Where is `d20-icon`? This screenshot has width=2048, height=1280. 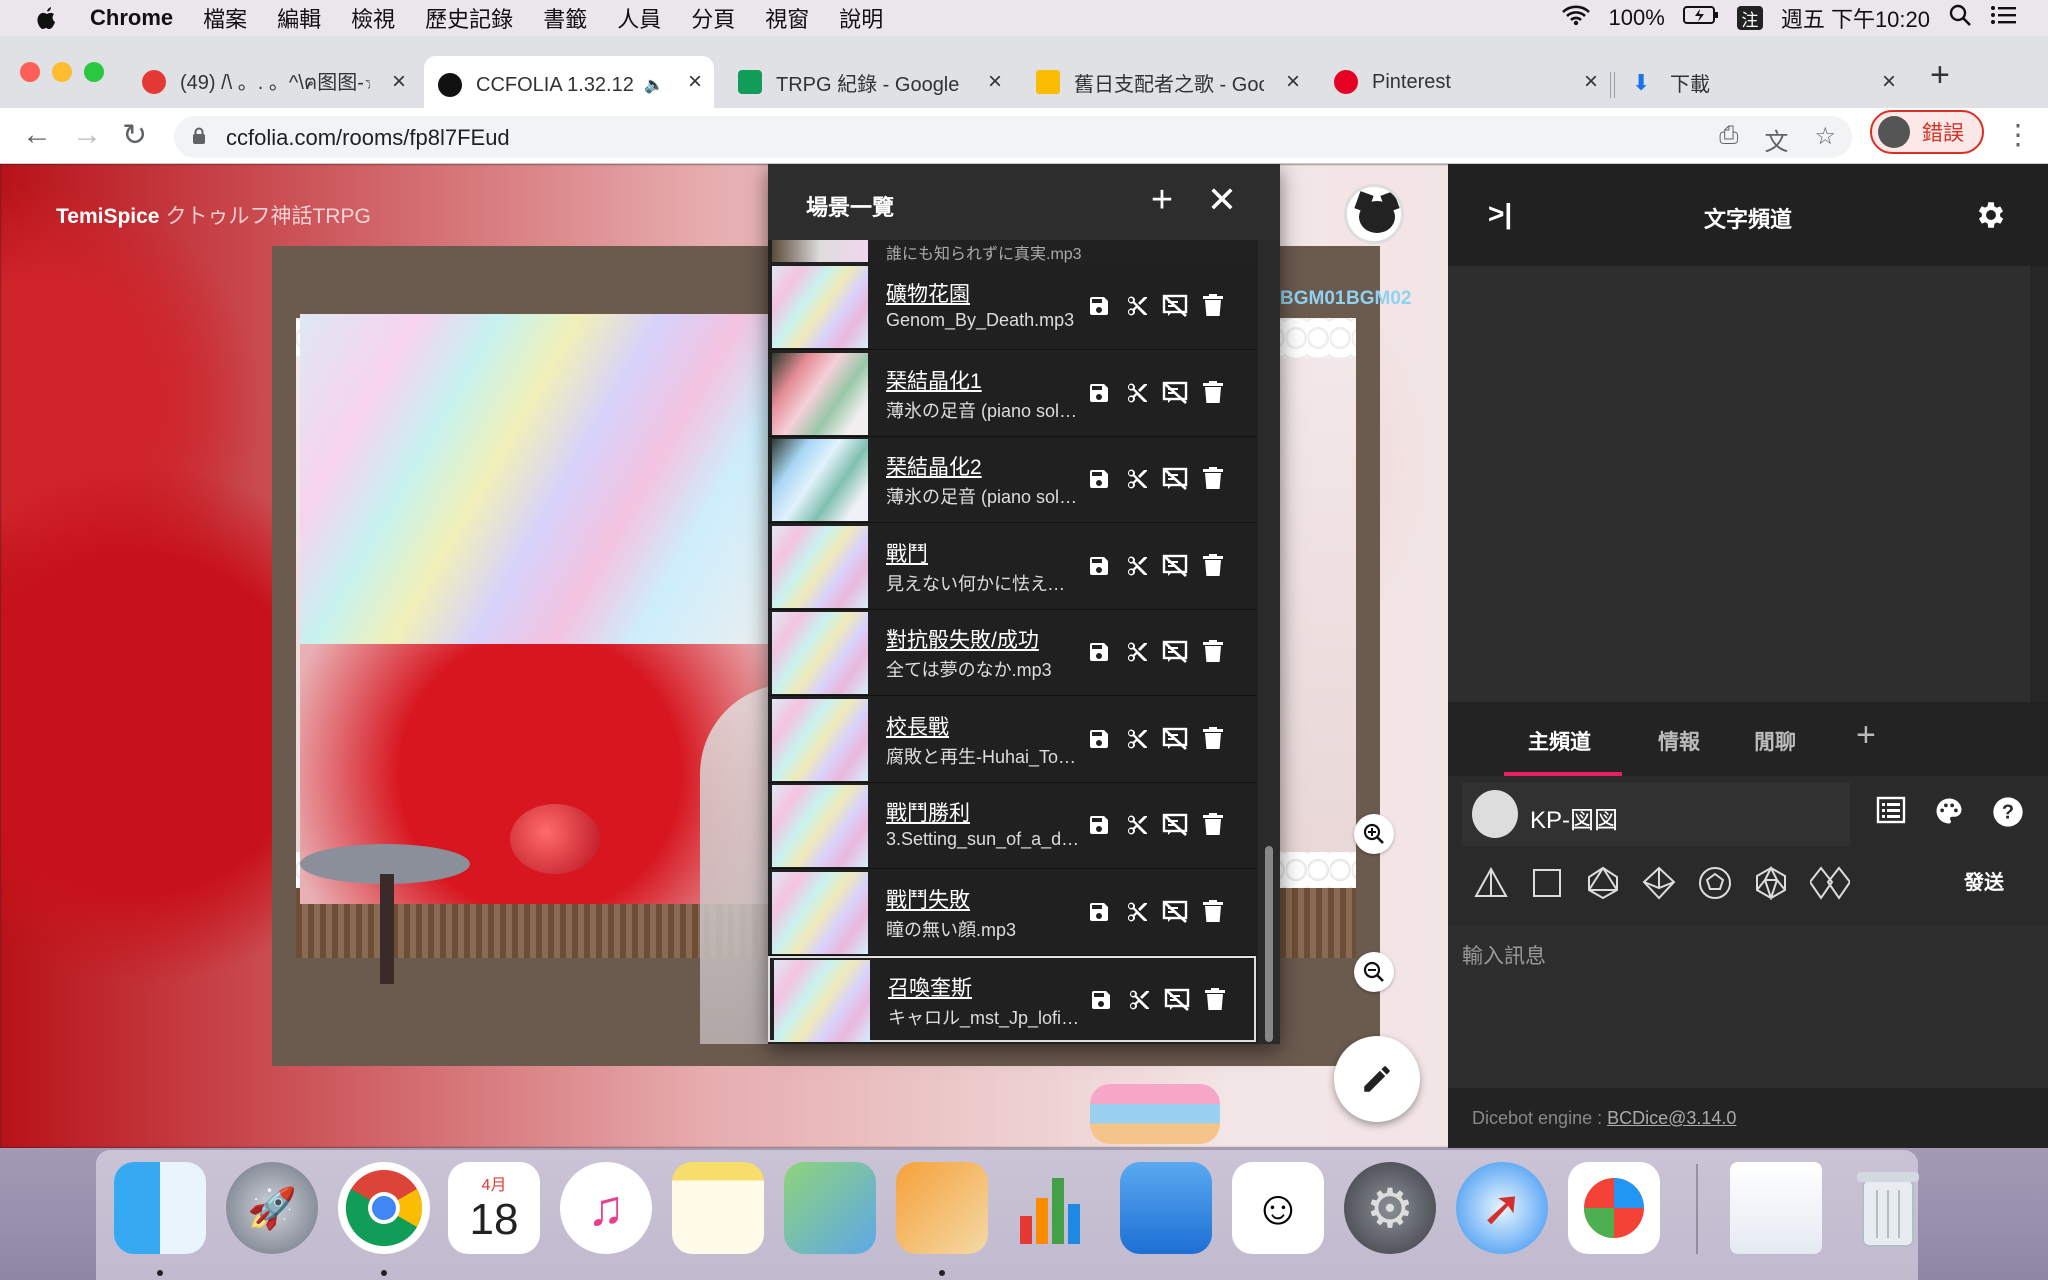 d20-icon is located at coordinates (1771, 883).